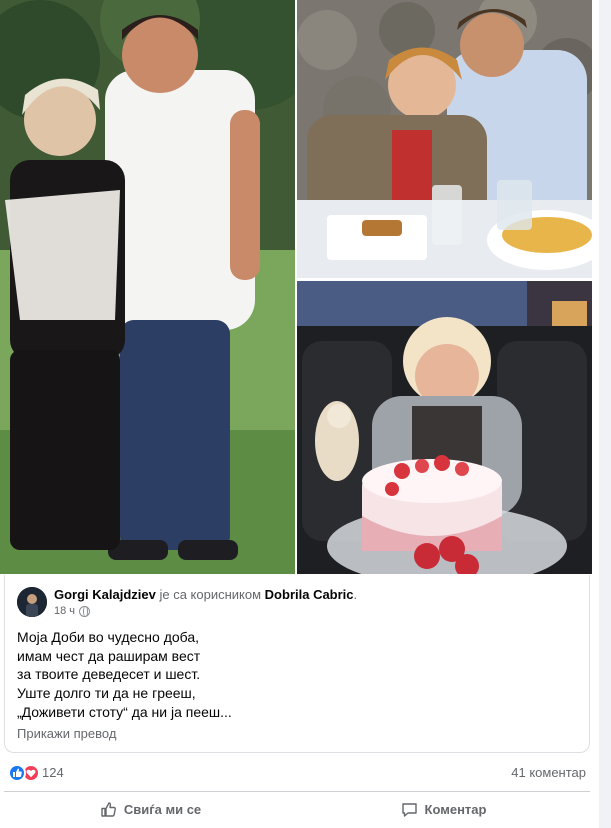 This screenshot has width=611, height=828. I want to click on post-text-line: Уште долго ти да не грееш,, so click(106, 693).